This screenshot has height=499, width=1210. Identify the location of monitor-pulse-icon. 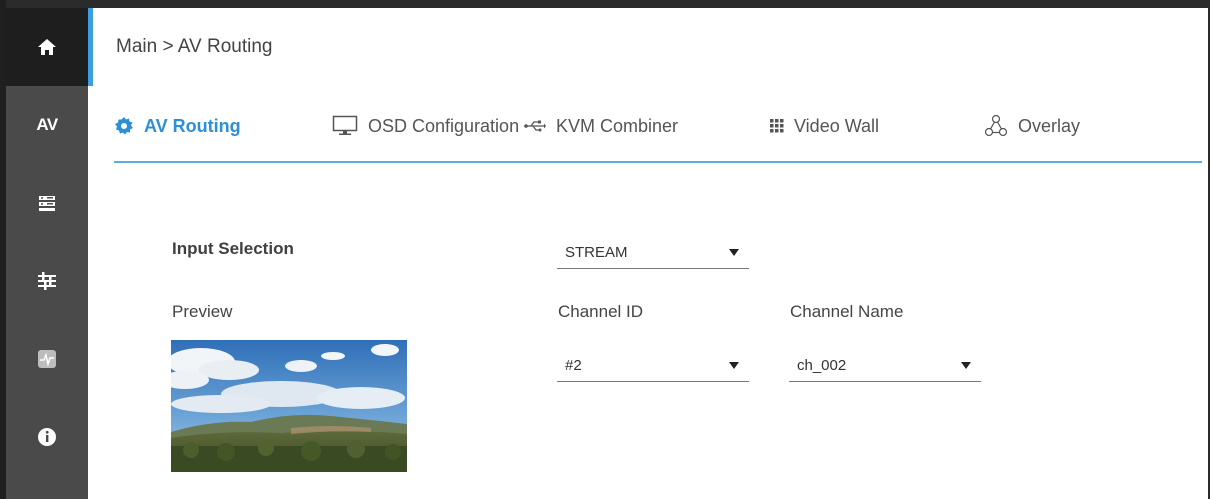
(47, 359).